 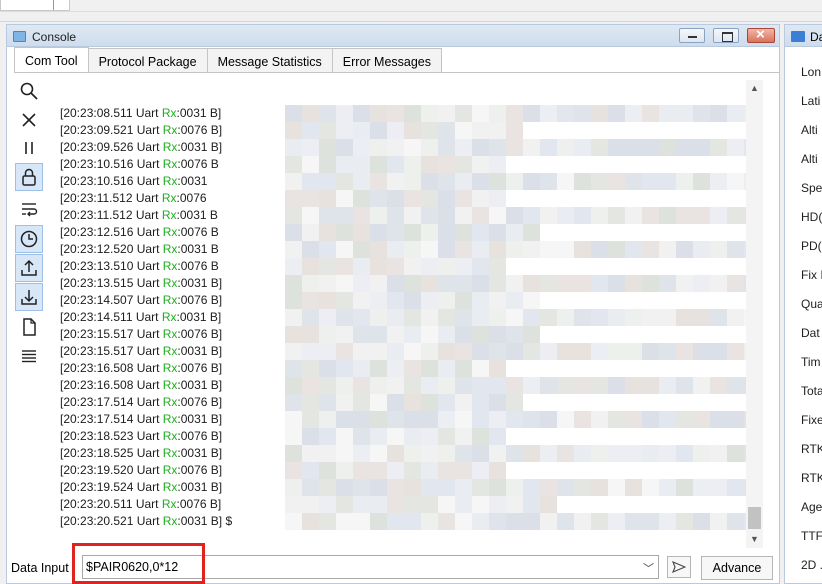 What do you see at coordinates (51, 59) in the screenshot?
I see `tab-com-tool: Com Tool` at bounding box center [51, 59].